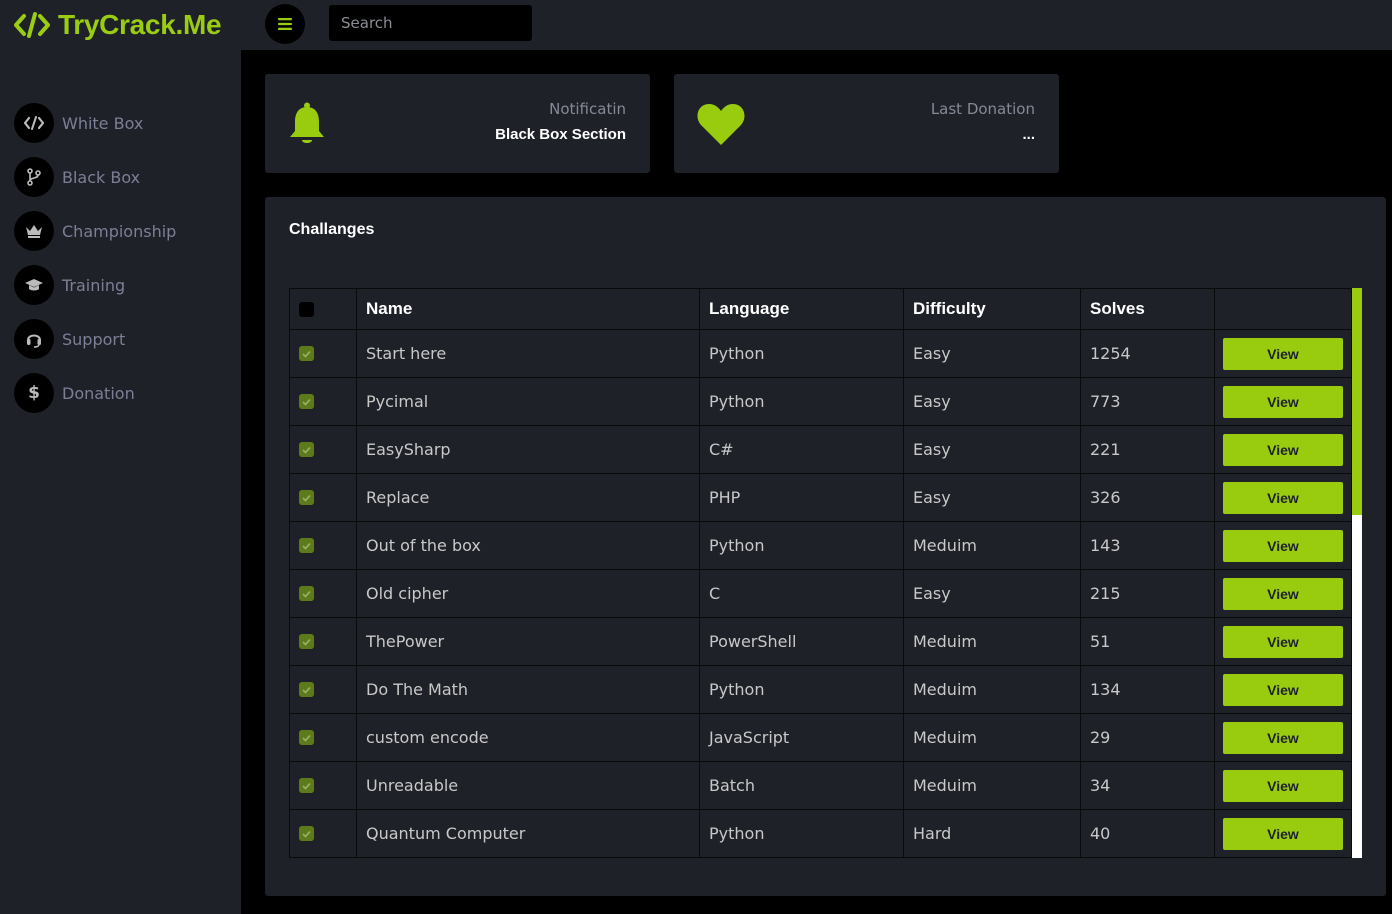 This screenshot has height=914, width=1392. What do you see at coordinates (101, 177) in the screenshot?
I see `sidebar-item-label: Black Box` at bounding box center [101, 177].